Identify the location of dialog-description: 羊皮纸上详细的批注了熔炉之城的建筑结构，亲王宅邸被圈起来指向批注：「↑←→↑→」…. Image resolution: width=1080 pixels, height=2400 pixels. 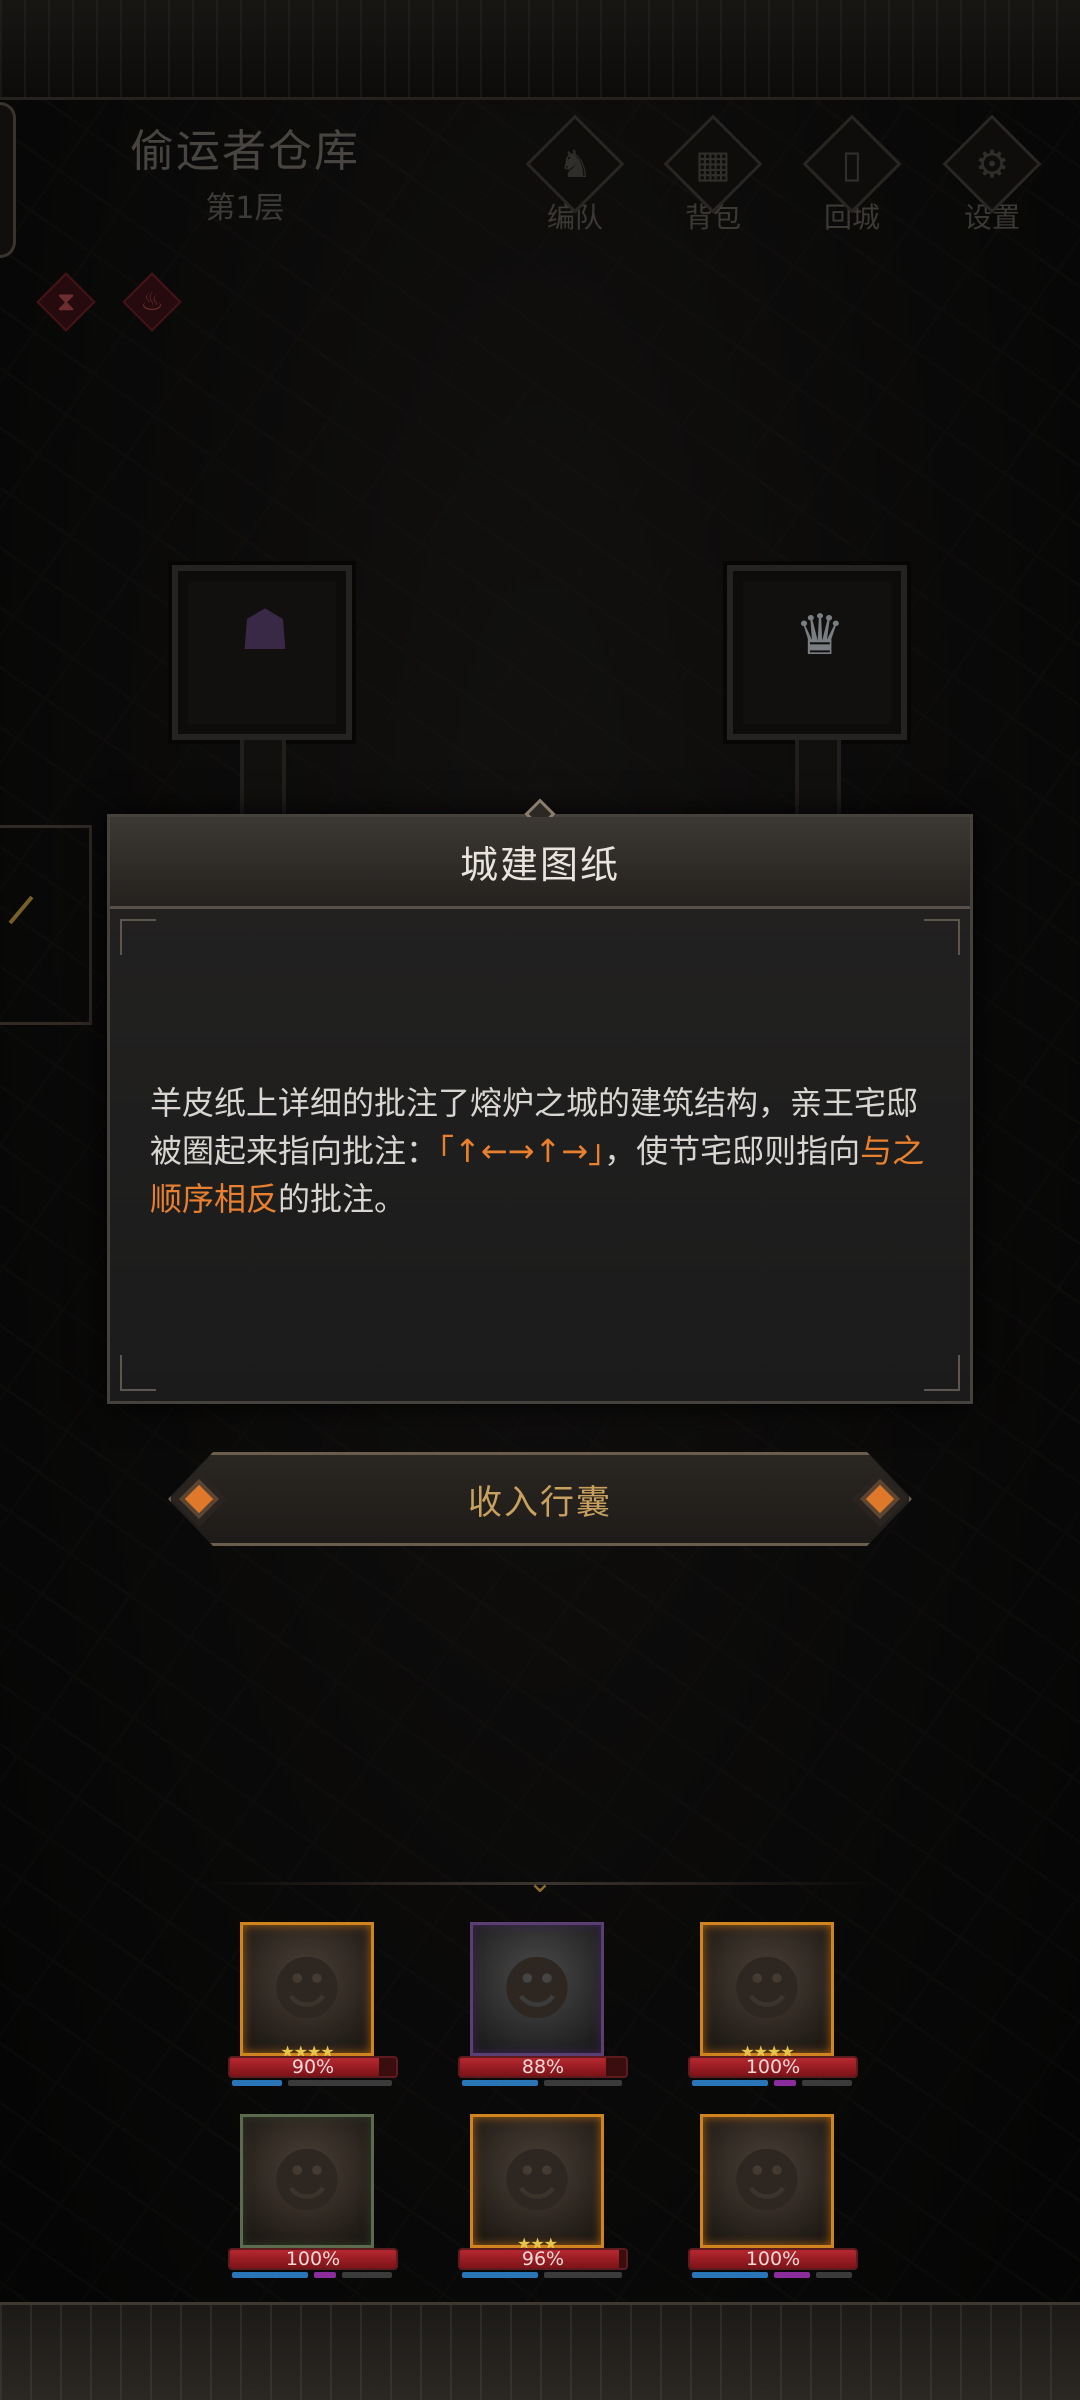
(545, 1151).